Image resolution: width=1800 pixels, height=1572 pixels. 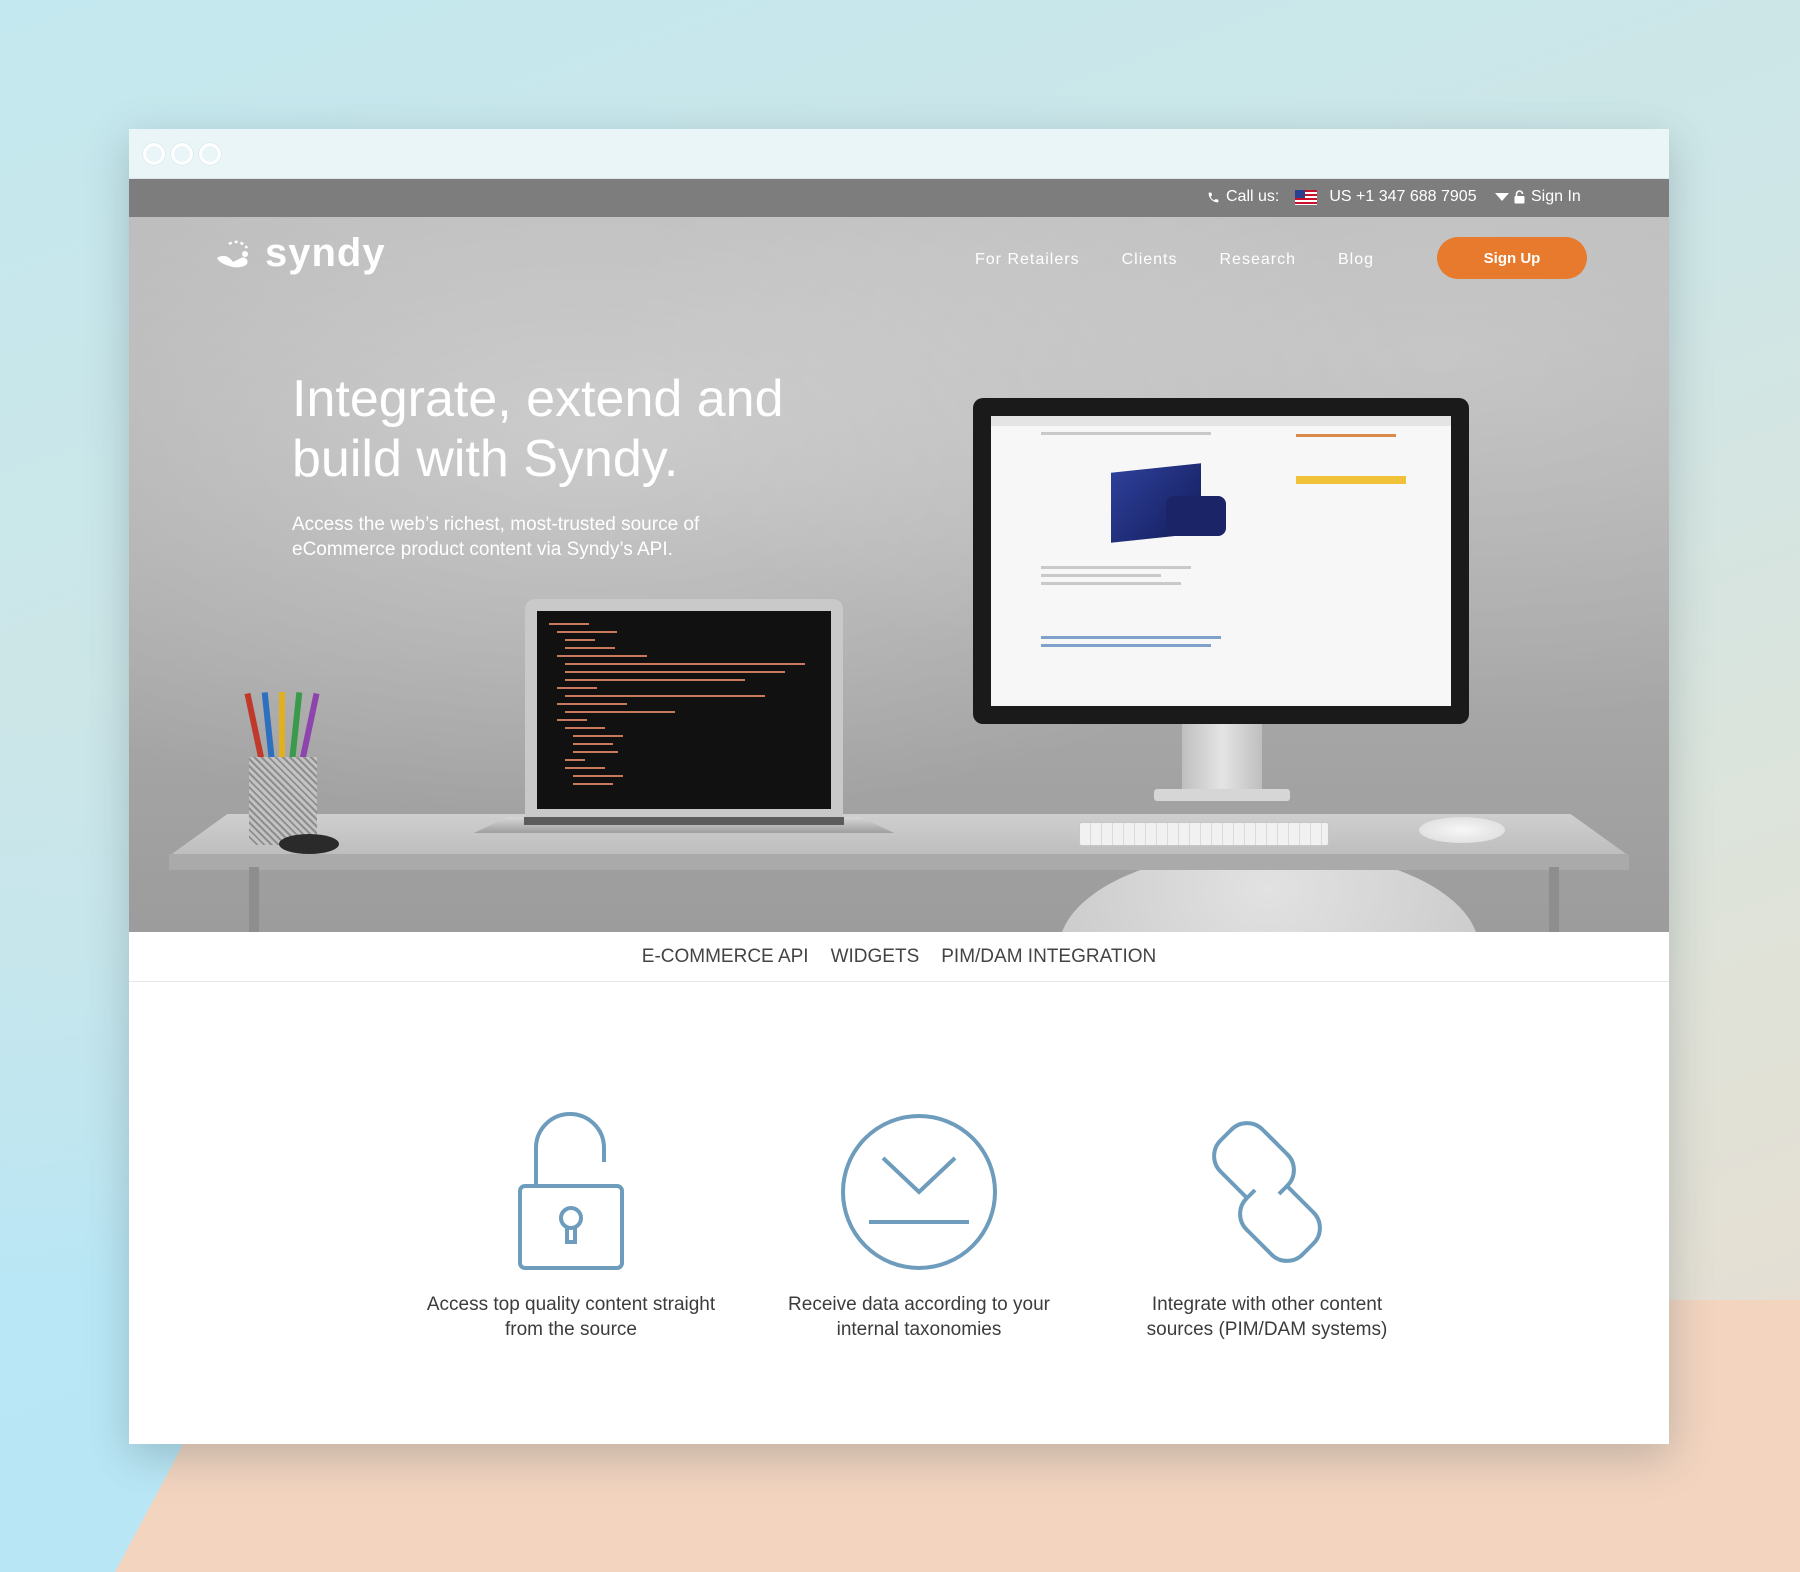 What do you see at coordinates (677, 704) in the screenshot?
I see `code-lines-graphic` at bounding box center [677, 704].